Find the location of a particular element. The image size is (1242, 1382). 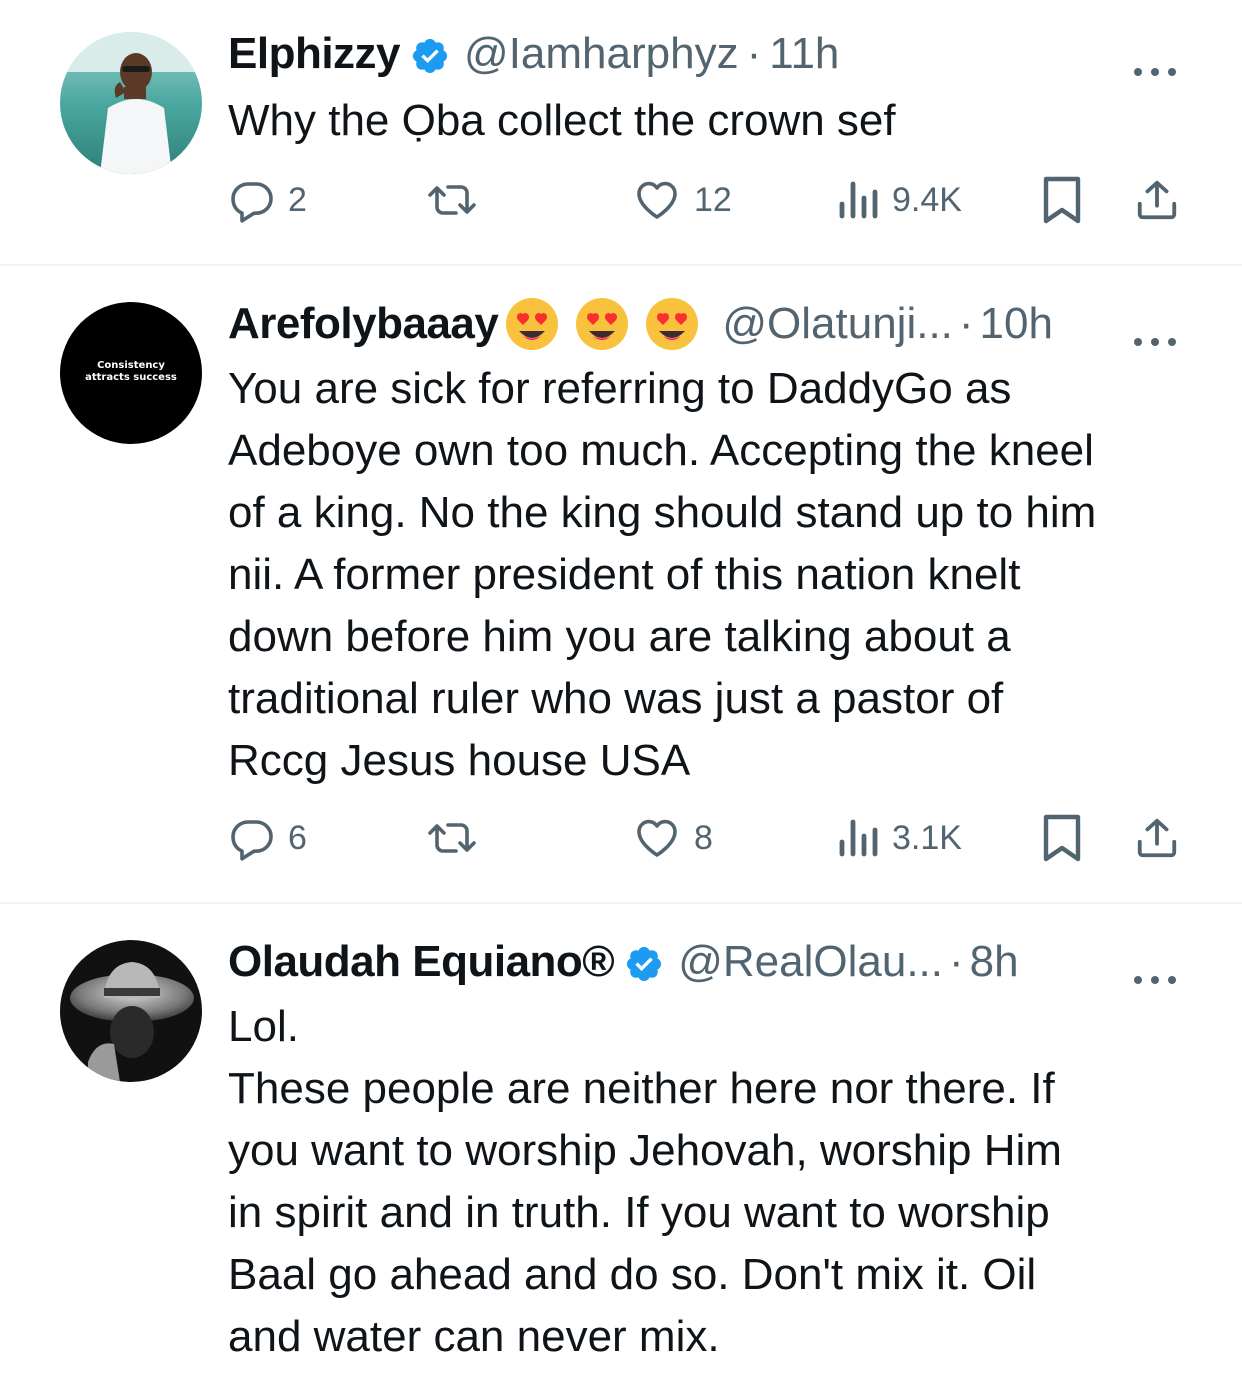

views-button: 9.4K is located at coordinates (899, 200).